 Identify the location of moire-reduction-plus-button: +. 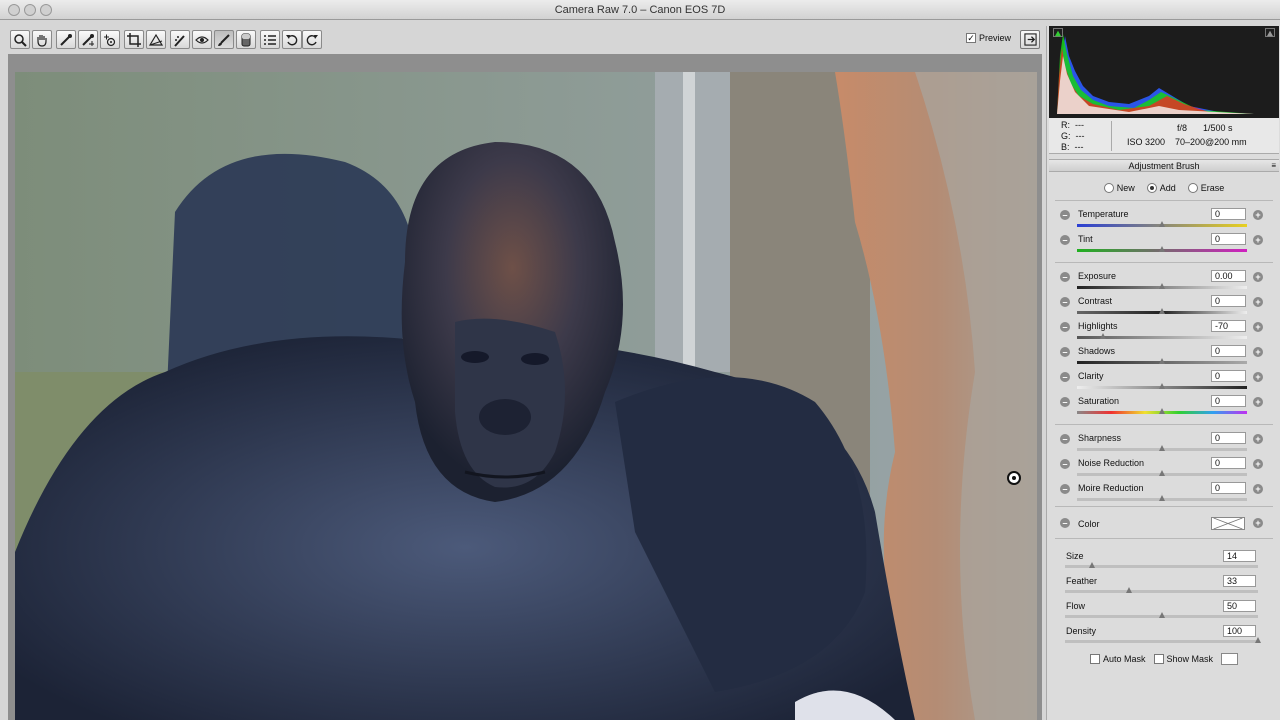
(1258, 489).